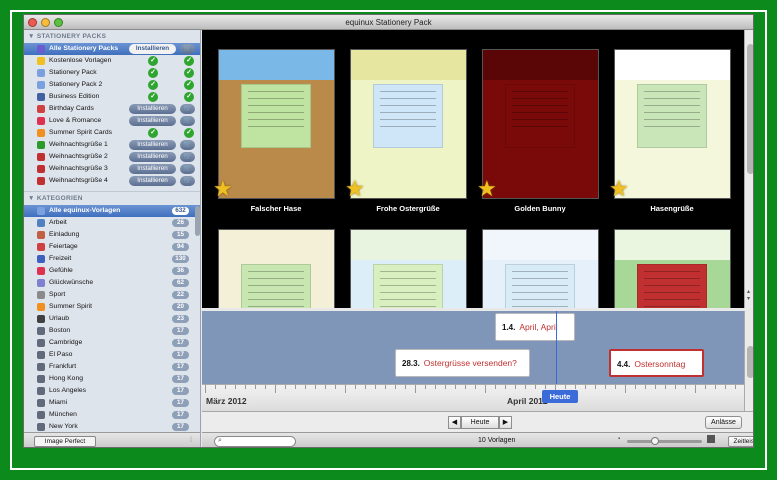  Describe the element at coordinates (664, 441) in the screenshot. I see `zoom-slider` at that location.